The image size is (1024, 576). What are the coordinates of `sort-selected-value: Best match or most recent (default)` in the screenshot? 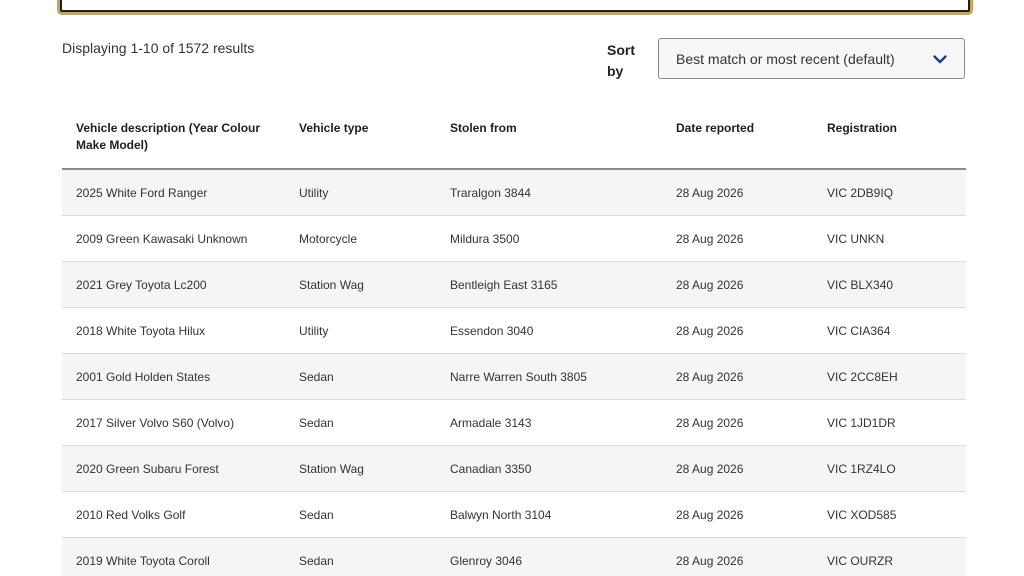 It's located at (785, 58).